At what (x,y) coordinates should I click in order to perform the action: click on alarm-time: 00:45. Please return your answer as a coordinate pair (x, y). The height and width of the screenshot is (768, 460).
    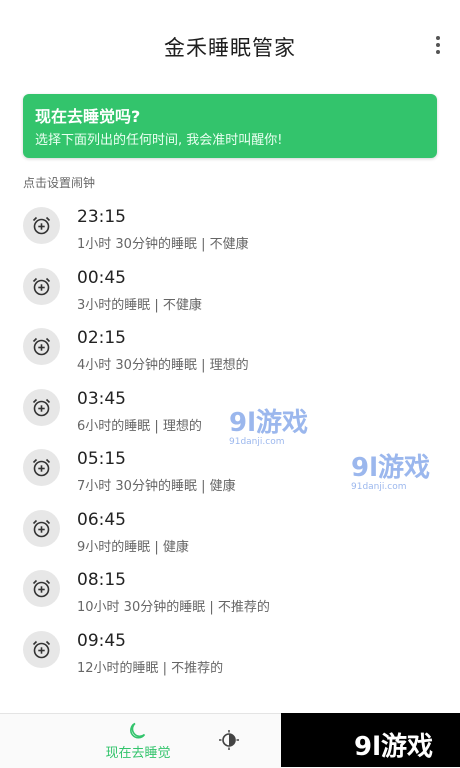
    Looking at the image, I should click on (101, 277).